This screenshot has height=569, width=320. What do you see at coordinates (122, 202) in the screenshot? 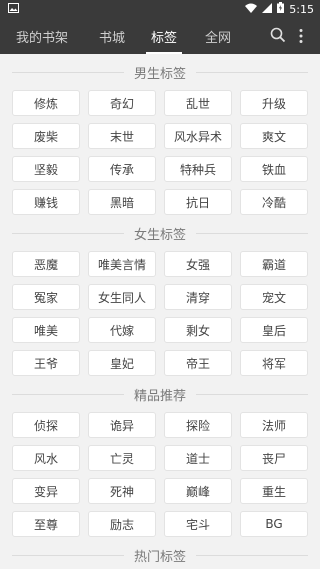
I see `tag-button: 黑暗` at bounding box center [122, 202].